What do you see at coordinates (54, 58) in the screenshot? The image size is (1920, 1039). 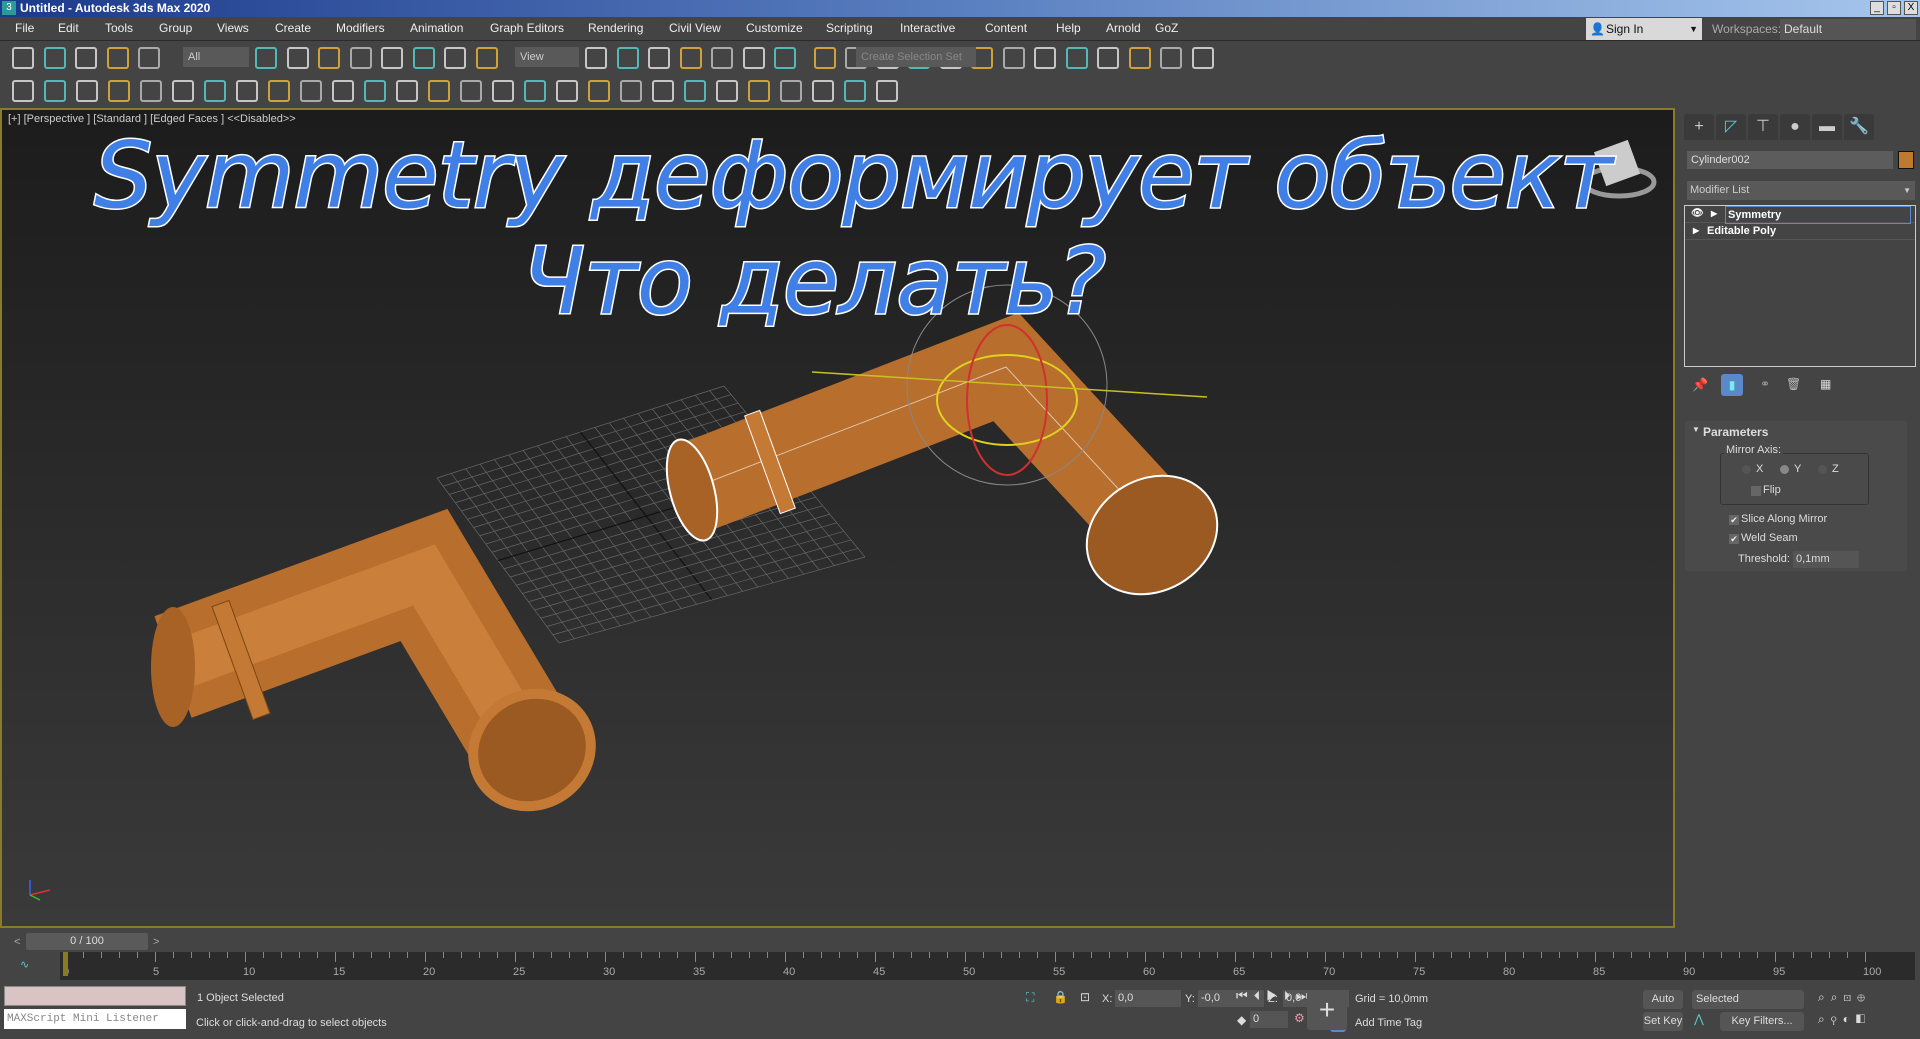 I see `redo-icon` at bounding box center [54, 58].